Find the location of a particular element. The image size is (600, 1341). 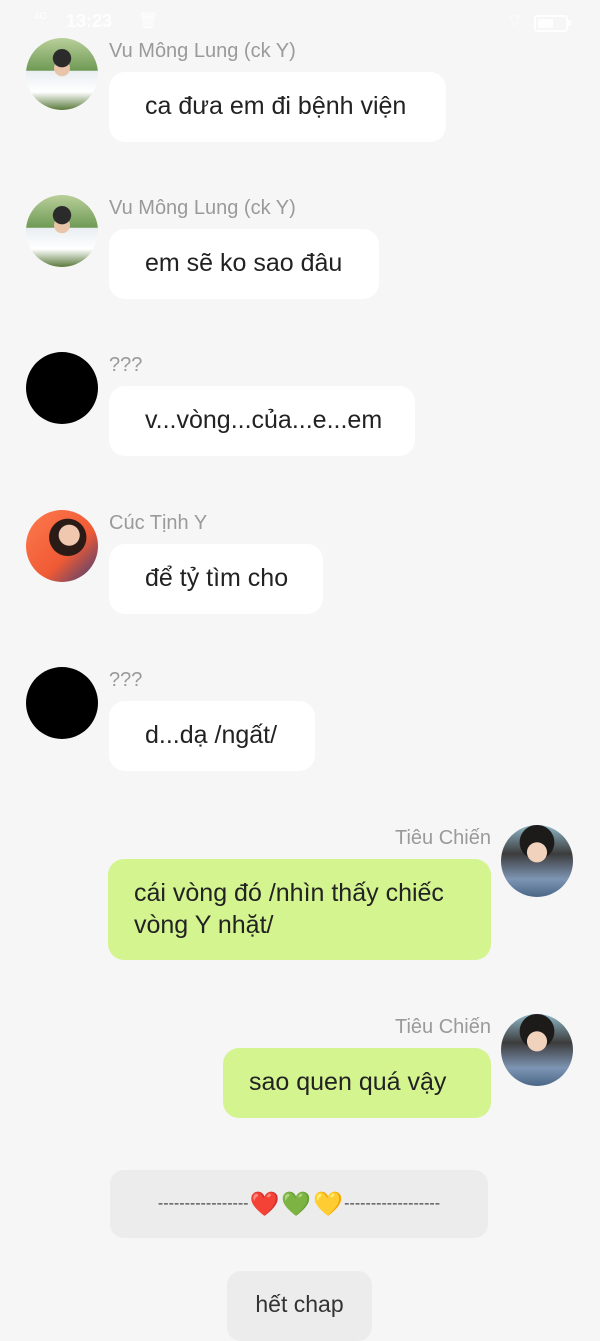

red-heart-icon: ❤️ is located at coordinates (264, 1204).